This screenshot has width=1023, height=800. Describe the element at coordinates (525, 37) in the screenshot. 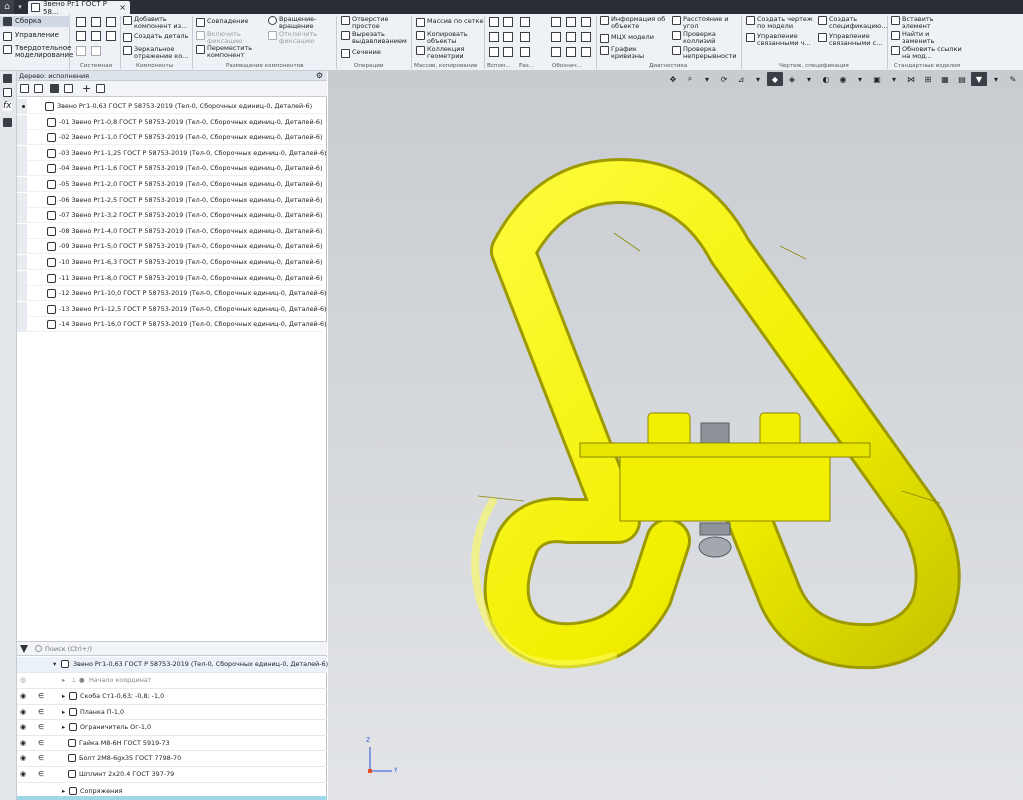

I see `diameter-dimension-icon` at that location.